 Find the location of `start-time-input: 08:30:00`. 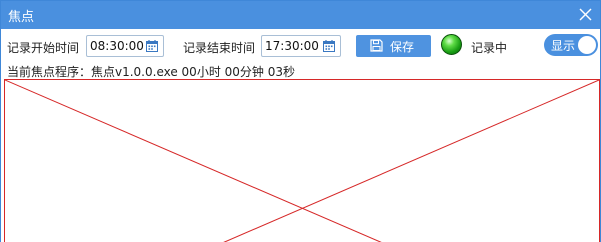

start-time-input: 08:30:00 is located at coordinates (125, 46).